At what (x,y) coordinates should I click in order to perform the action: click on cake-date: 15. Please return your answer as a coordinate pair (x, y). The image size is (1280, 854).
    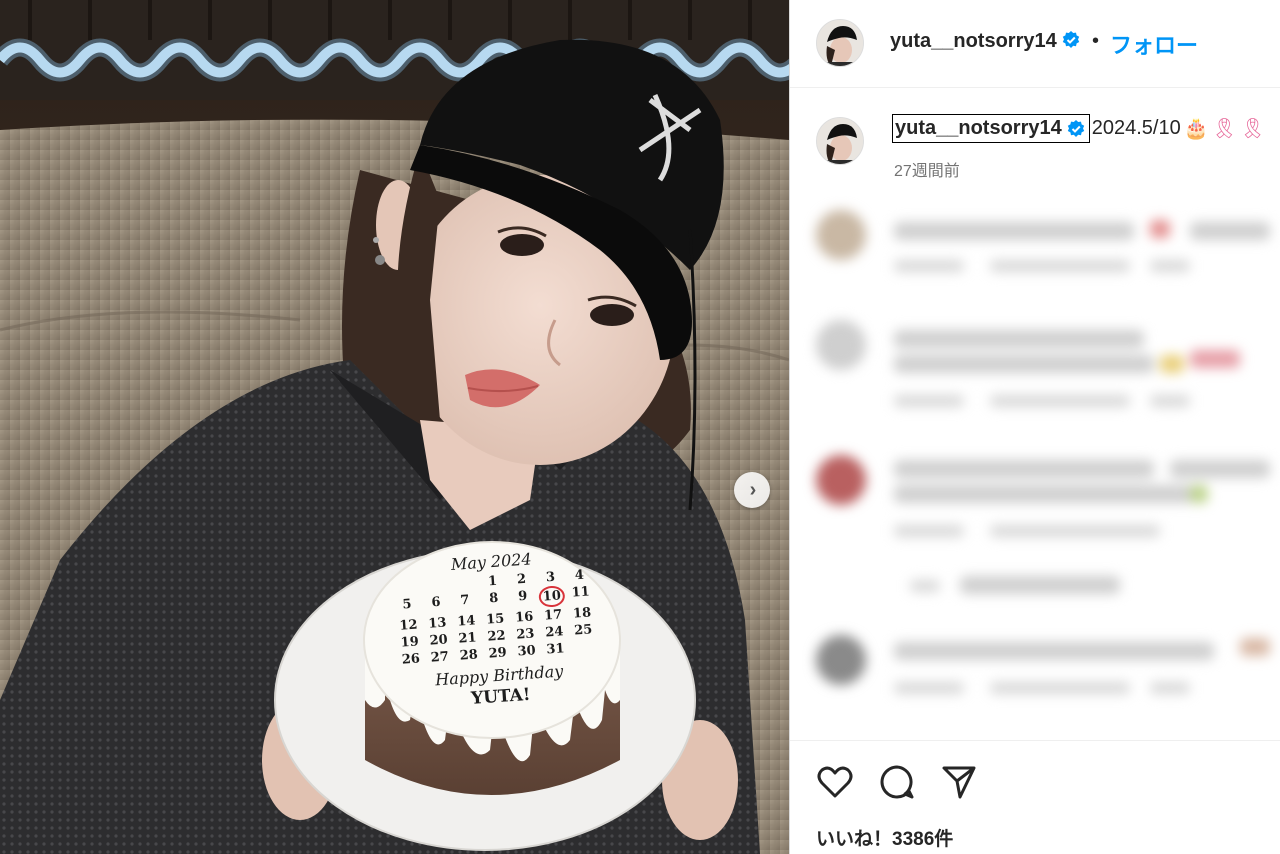
    Looking at the image, I should click on (495, 619).